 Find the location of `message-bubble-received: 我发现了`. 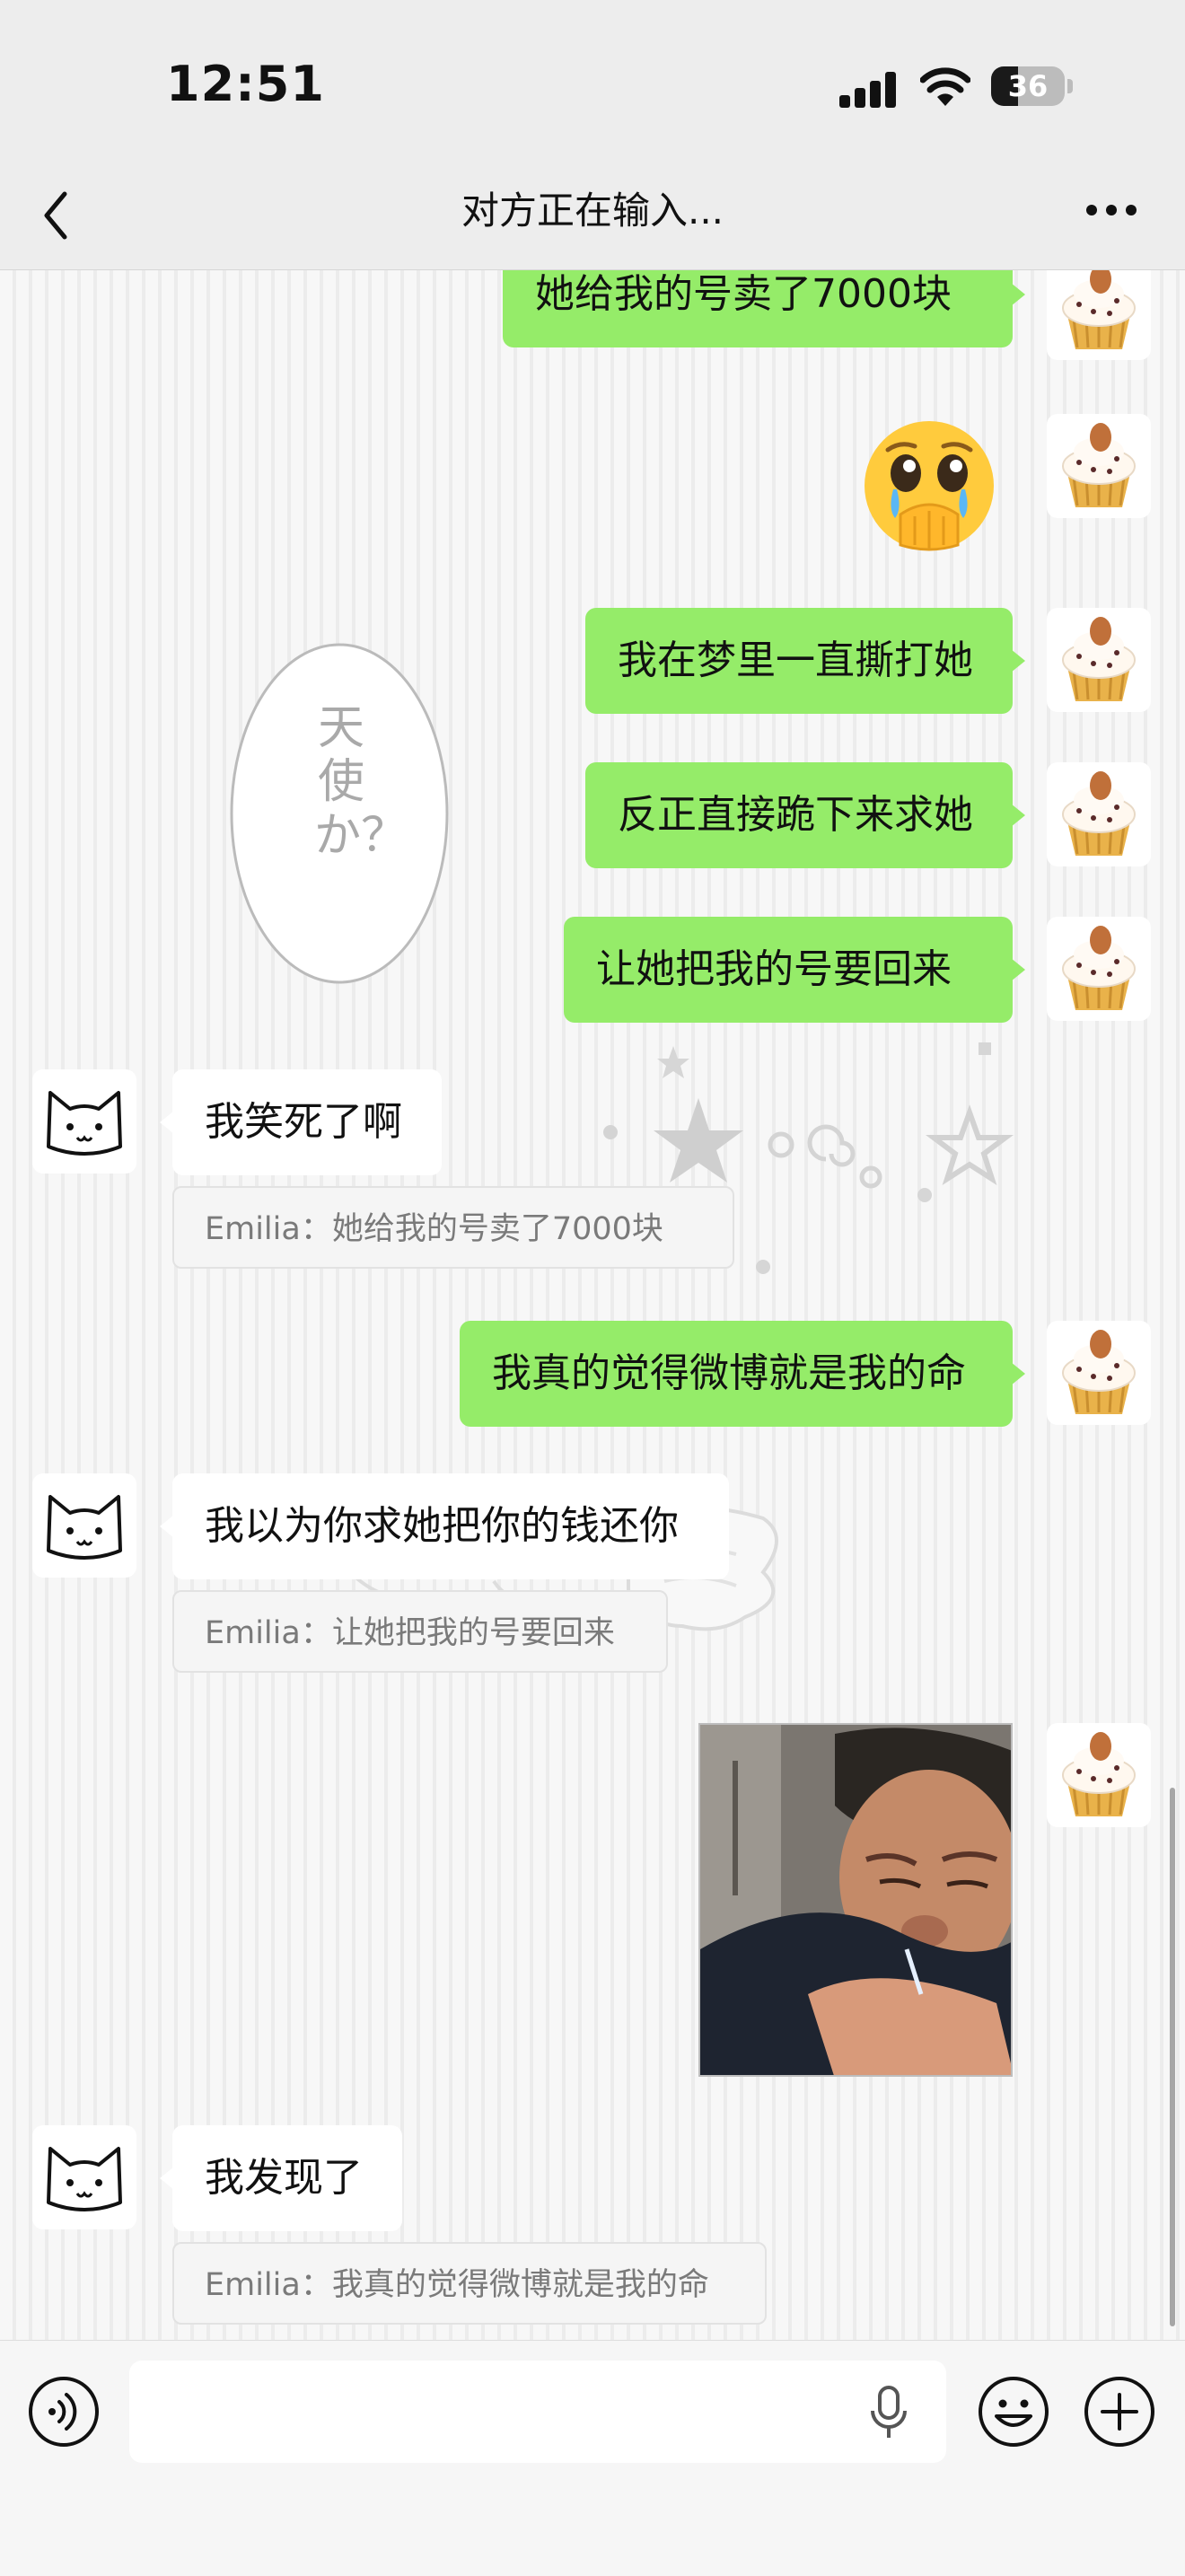

message-bubble-received: 我发现了 is located at coordinates (281, 2178).